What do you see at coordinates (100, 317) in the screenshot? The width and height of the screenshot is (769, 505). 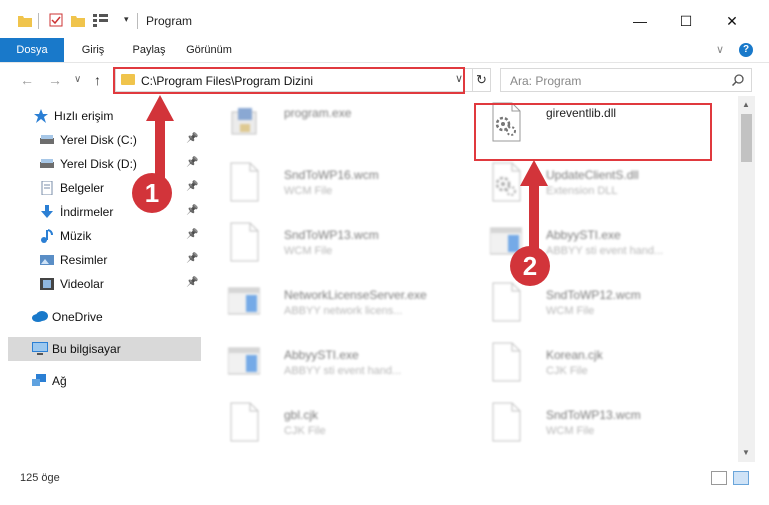 I see `nav-item: OneDrive` at bounding box center [100, 317].